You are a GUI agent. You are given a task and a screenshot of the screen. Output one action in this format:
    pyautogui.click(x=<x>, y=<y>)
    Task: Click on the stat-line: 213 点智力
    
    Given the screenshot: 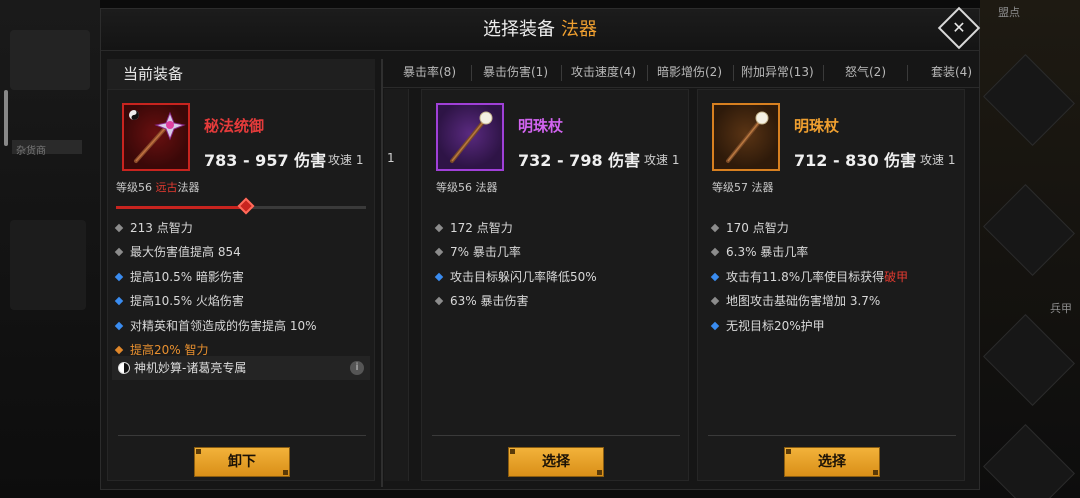 What is the action you would take?
    pyautogui.click(x=153, y=227)
    